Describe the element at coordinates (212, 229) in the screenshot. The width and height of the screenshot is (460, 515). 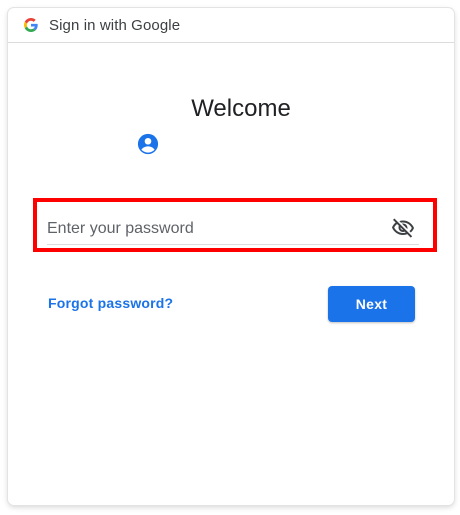
I see `password-input` at that location.